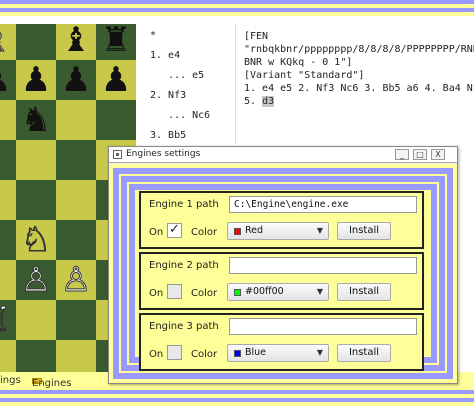 The height and width of the screenshot is (406, 474). I want to click on chess-piece-icon: ♘, so click(36, 240).